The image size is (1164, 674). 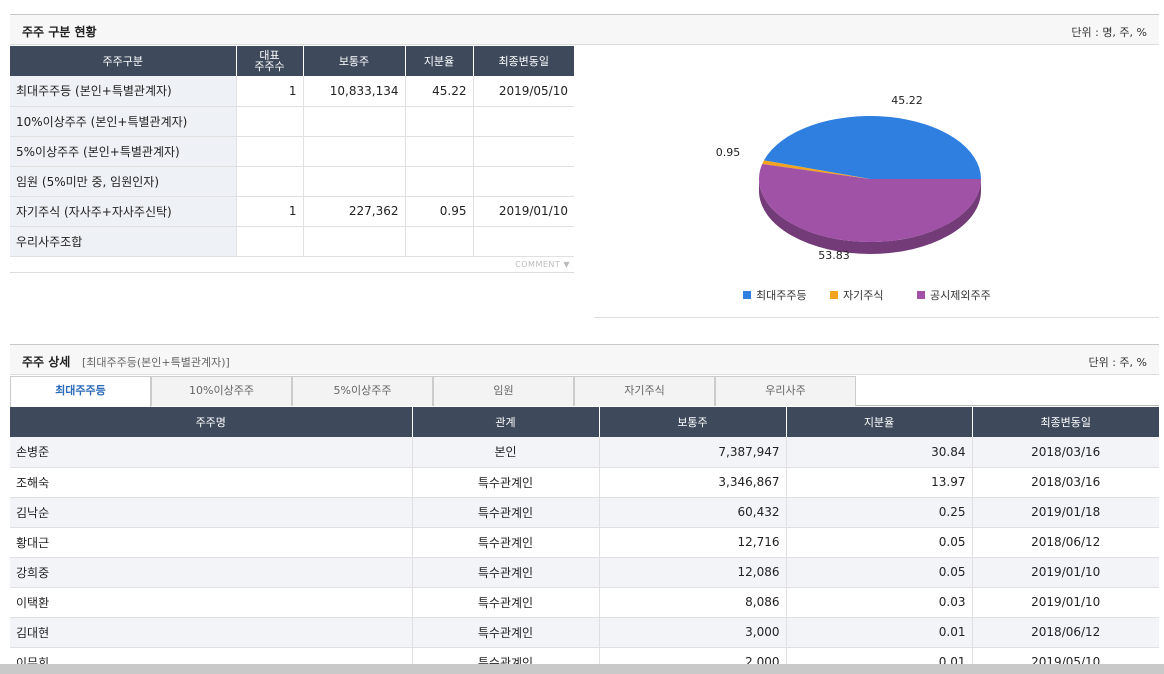 I want to click on legend-item: 자기주식, so click(x=863, y=295).